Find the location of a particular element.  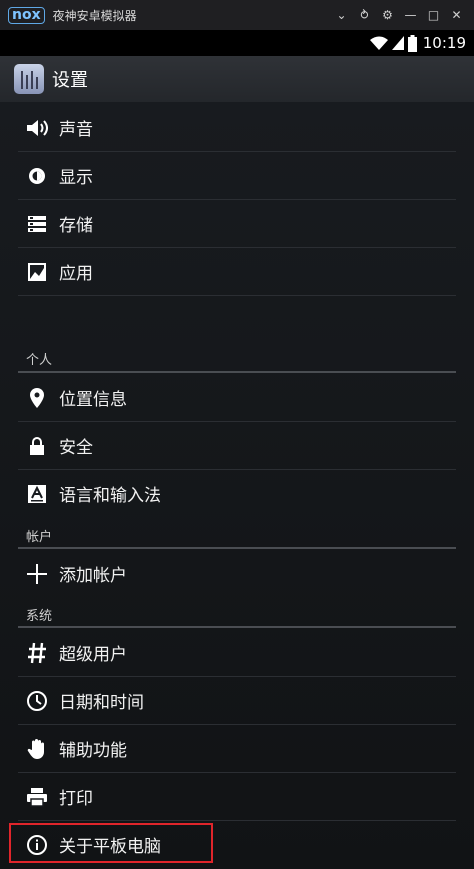

section-header-system: 系统 is located at coordinates (39, 616).